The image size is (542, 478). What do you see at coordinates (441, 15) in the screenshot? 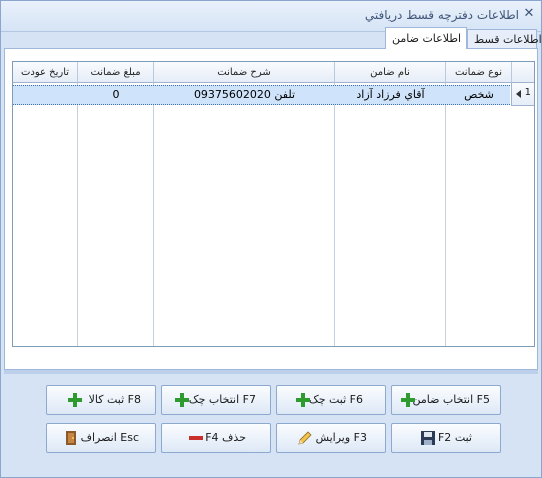
I see `window-title: اطلاعات دفترچه قسط دريافتي` at bounding box center [441, 15].